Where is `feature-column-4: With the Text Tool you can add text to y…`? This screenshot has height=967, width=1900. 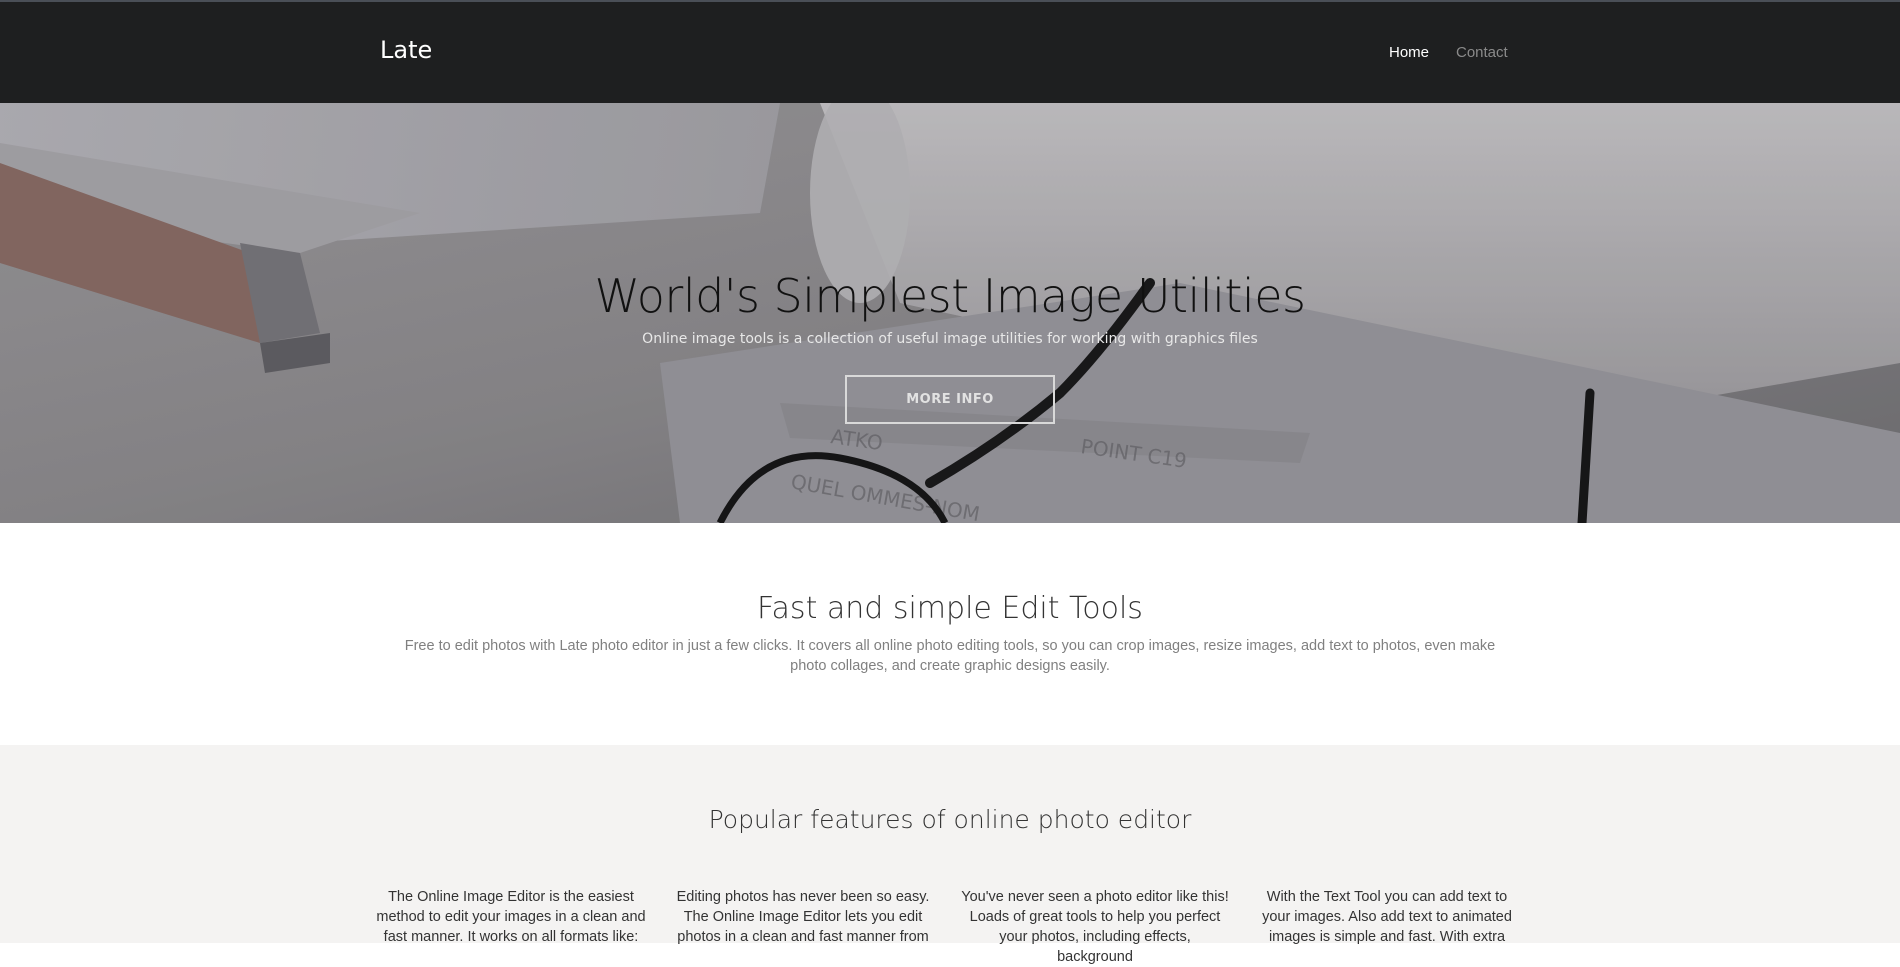 feature-column-4: With the Text Tool you can add text to y… is located at coordinates (1387, 917).